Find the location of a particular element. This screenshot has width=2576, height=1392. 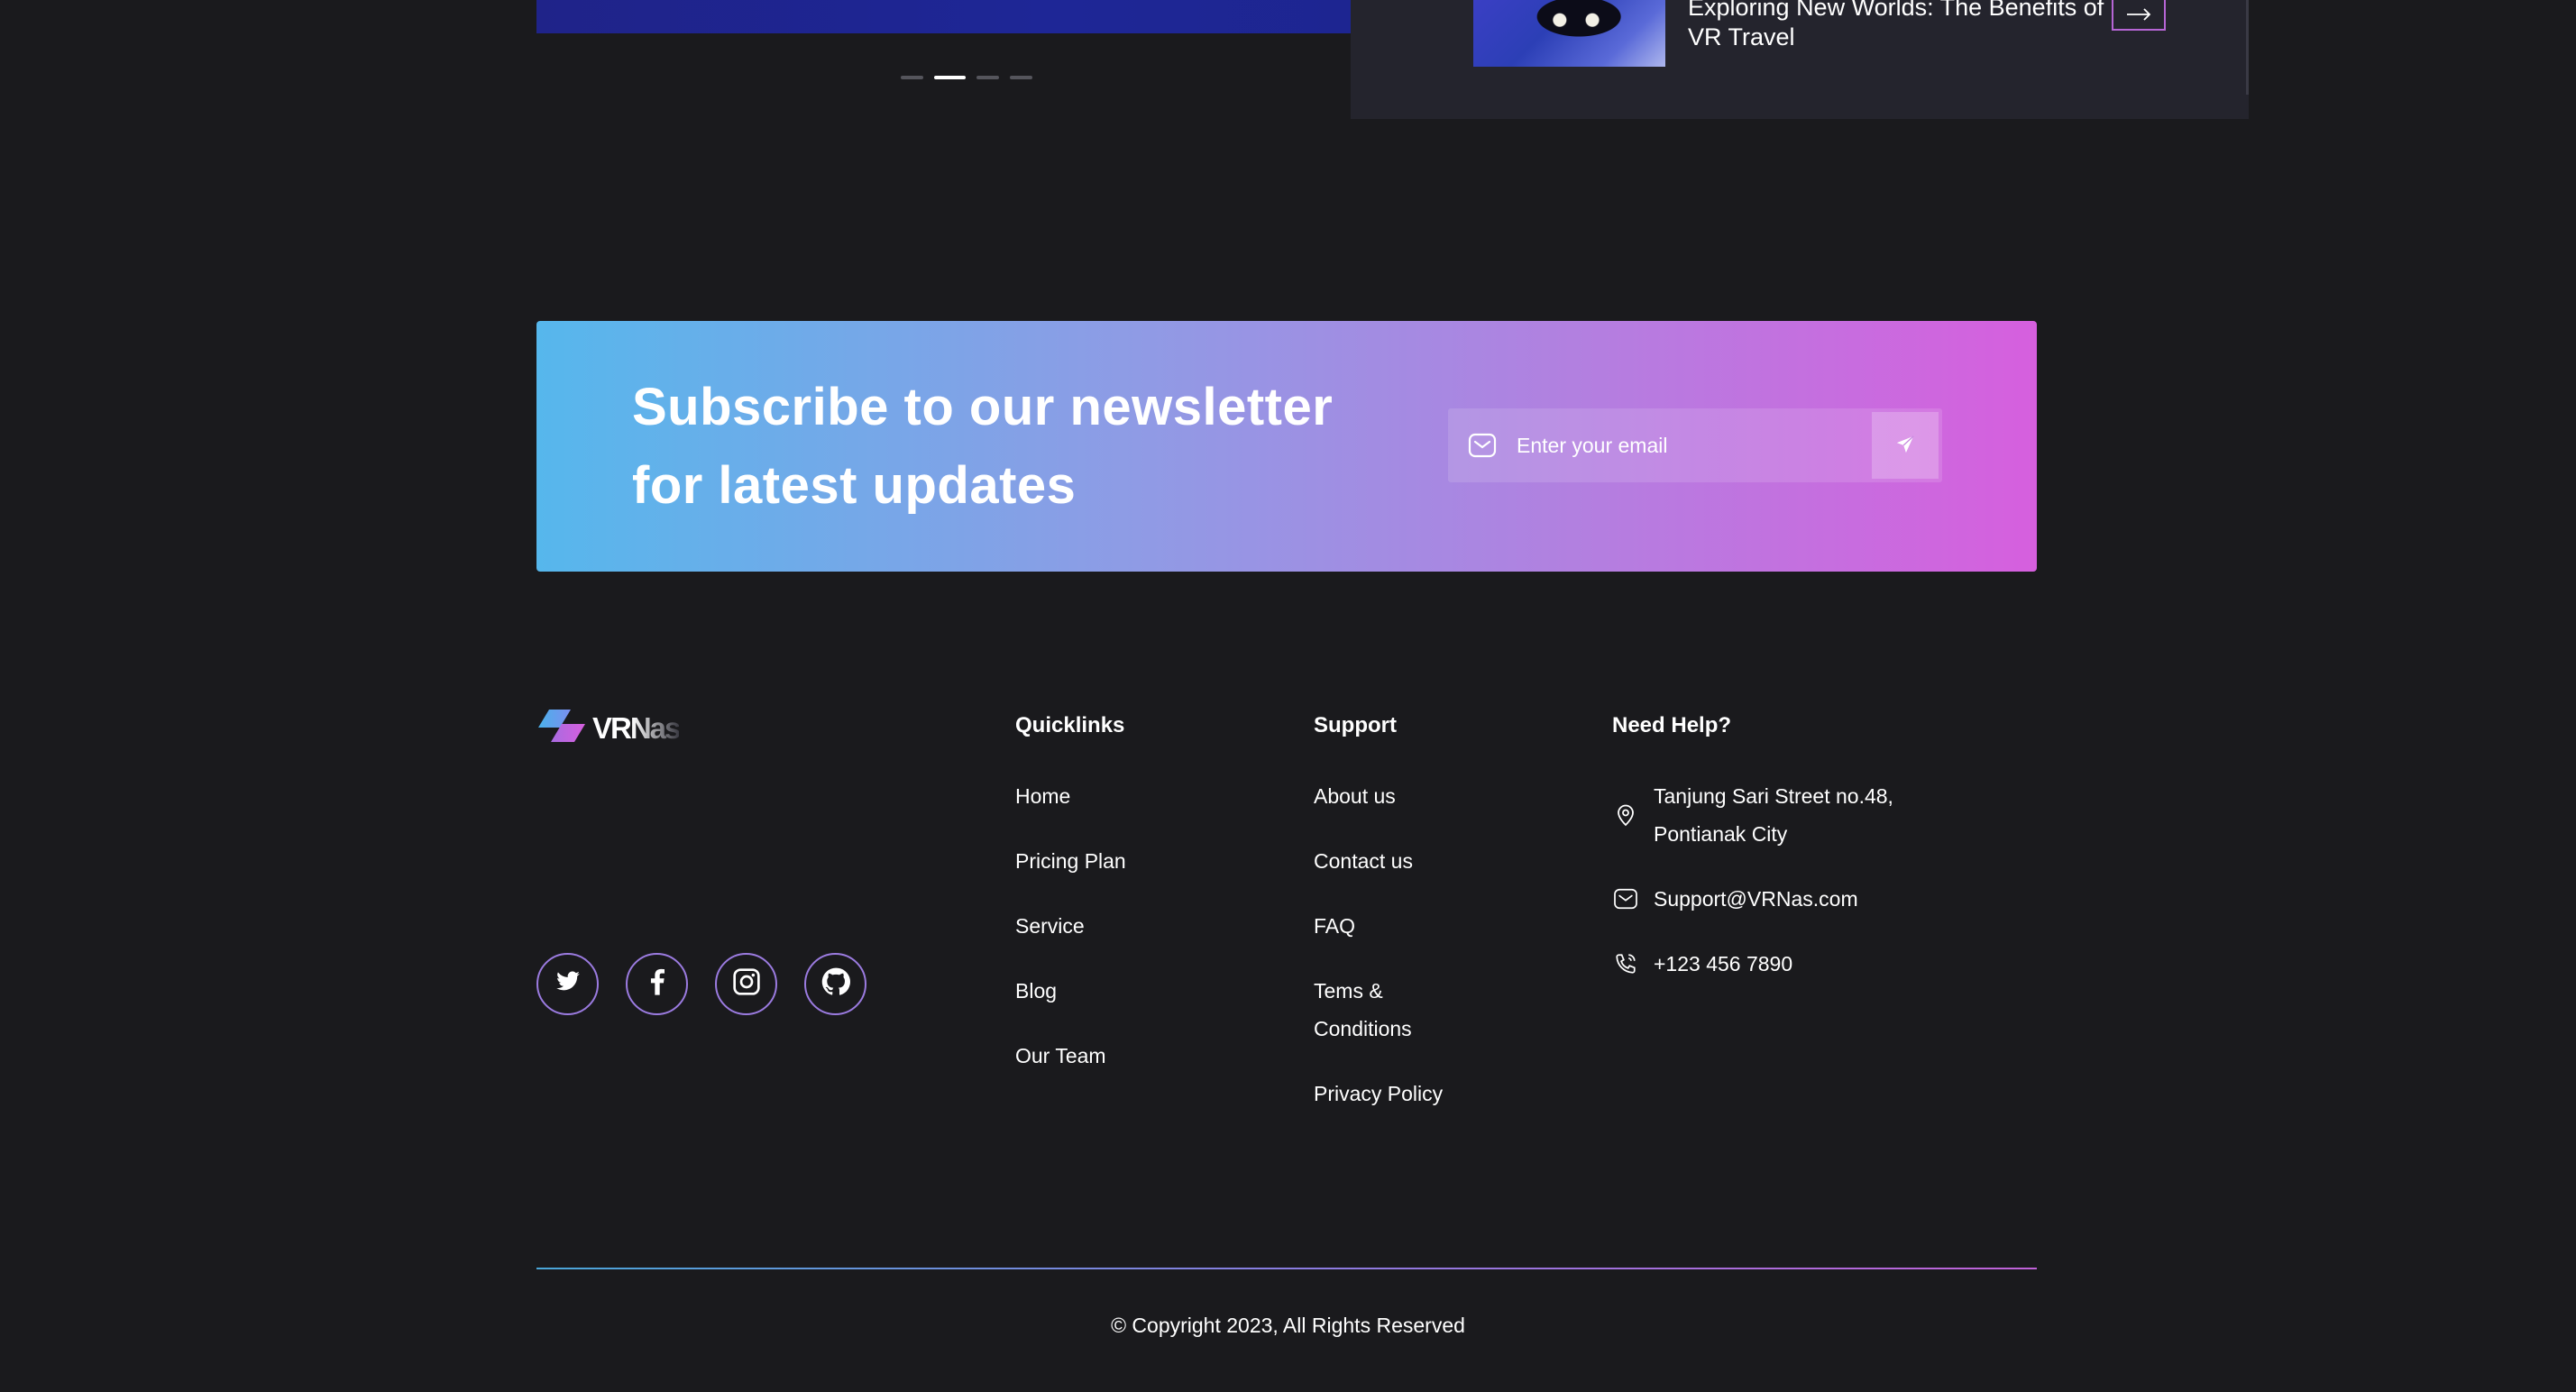

carousel-dots is located at coordinates (966, 77).